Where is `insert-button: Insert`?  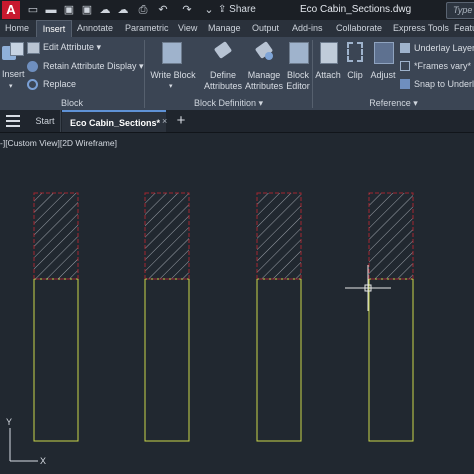
insert-button: Insert is located at coordinates (13, 74).